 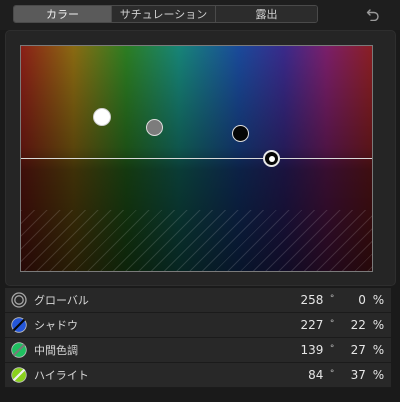 What do you see at coordinates (196, 240) in the screenshot?
I see `negative-zone-hatch` at bounding box center [196, 240].